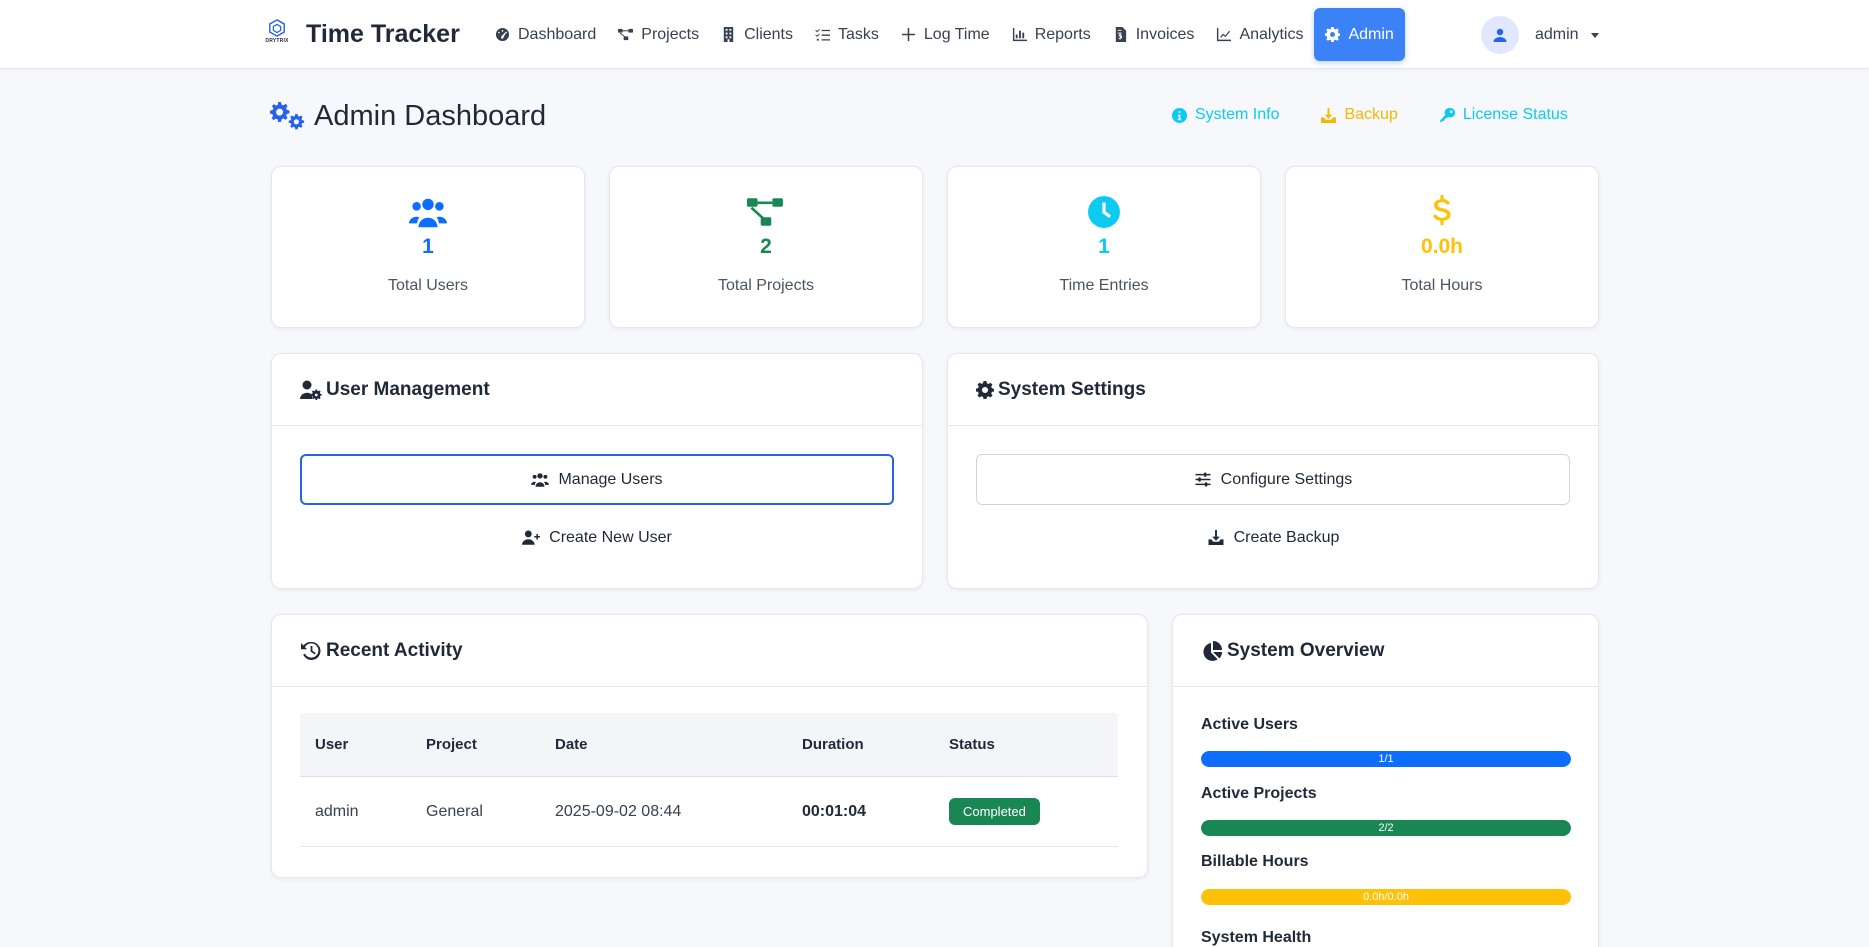 Image resolution: width=1869 pixels, height=947 pixels. Describe the element at coordinates (430, 116) in the screenshot. I see `page-title-text: Admin Dashboard` at that location.